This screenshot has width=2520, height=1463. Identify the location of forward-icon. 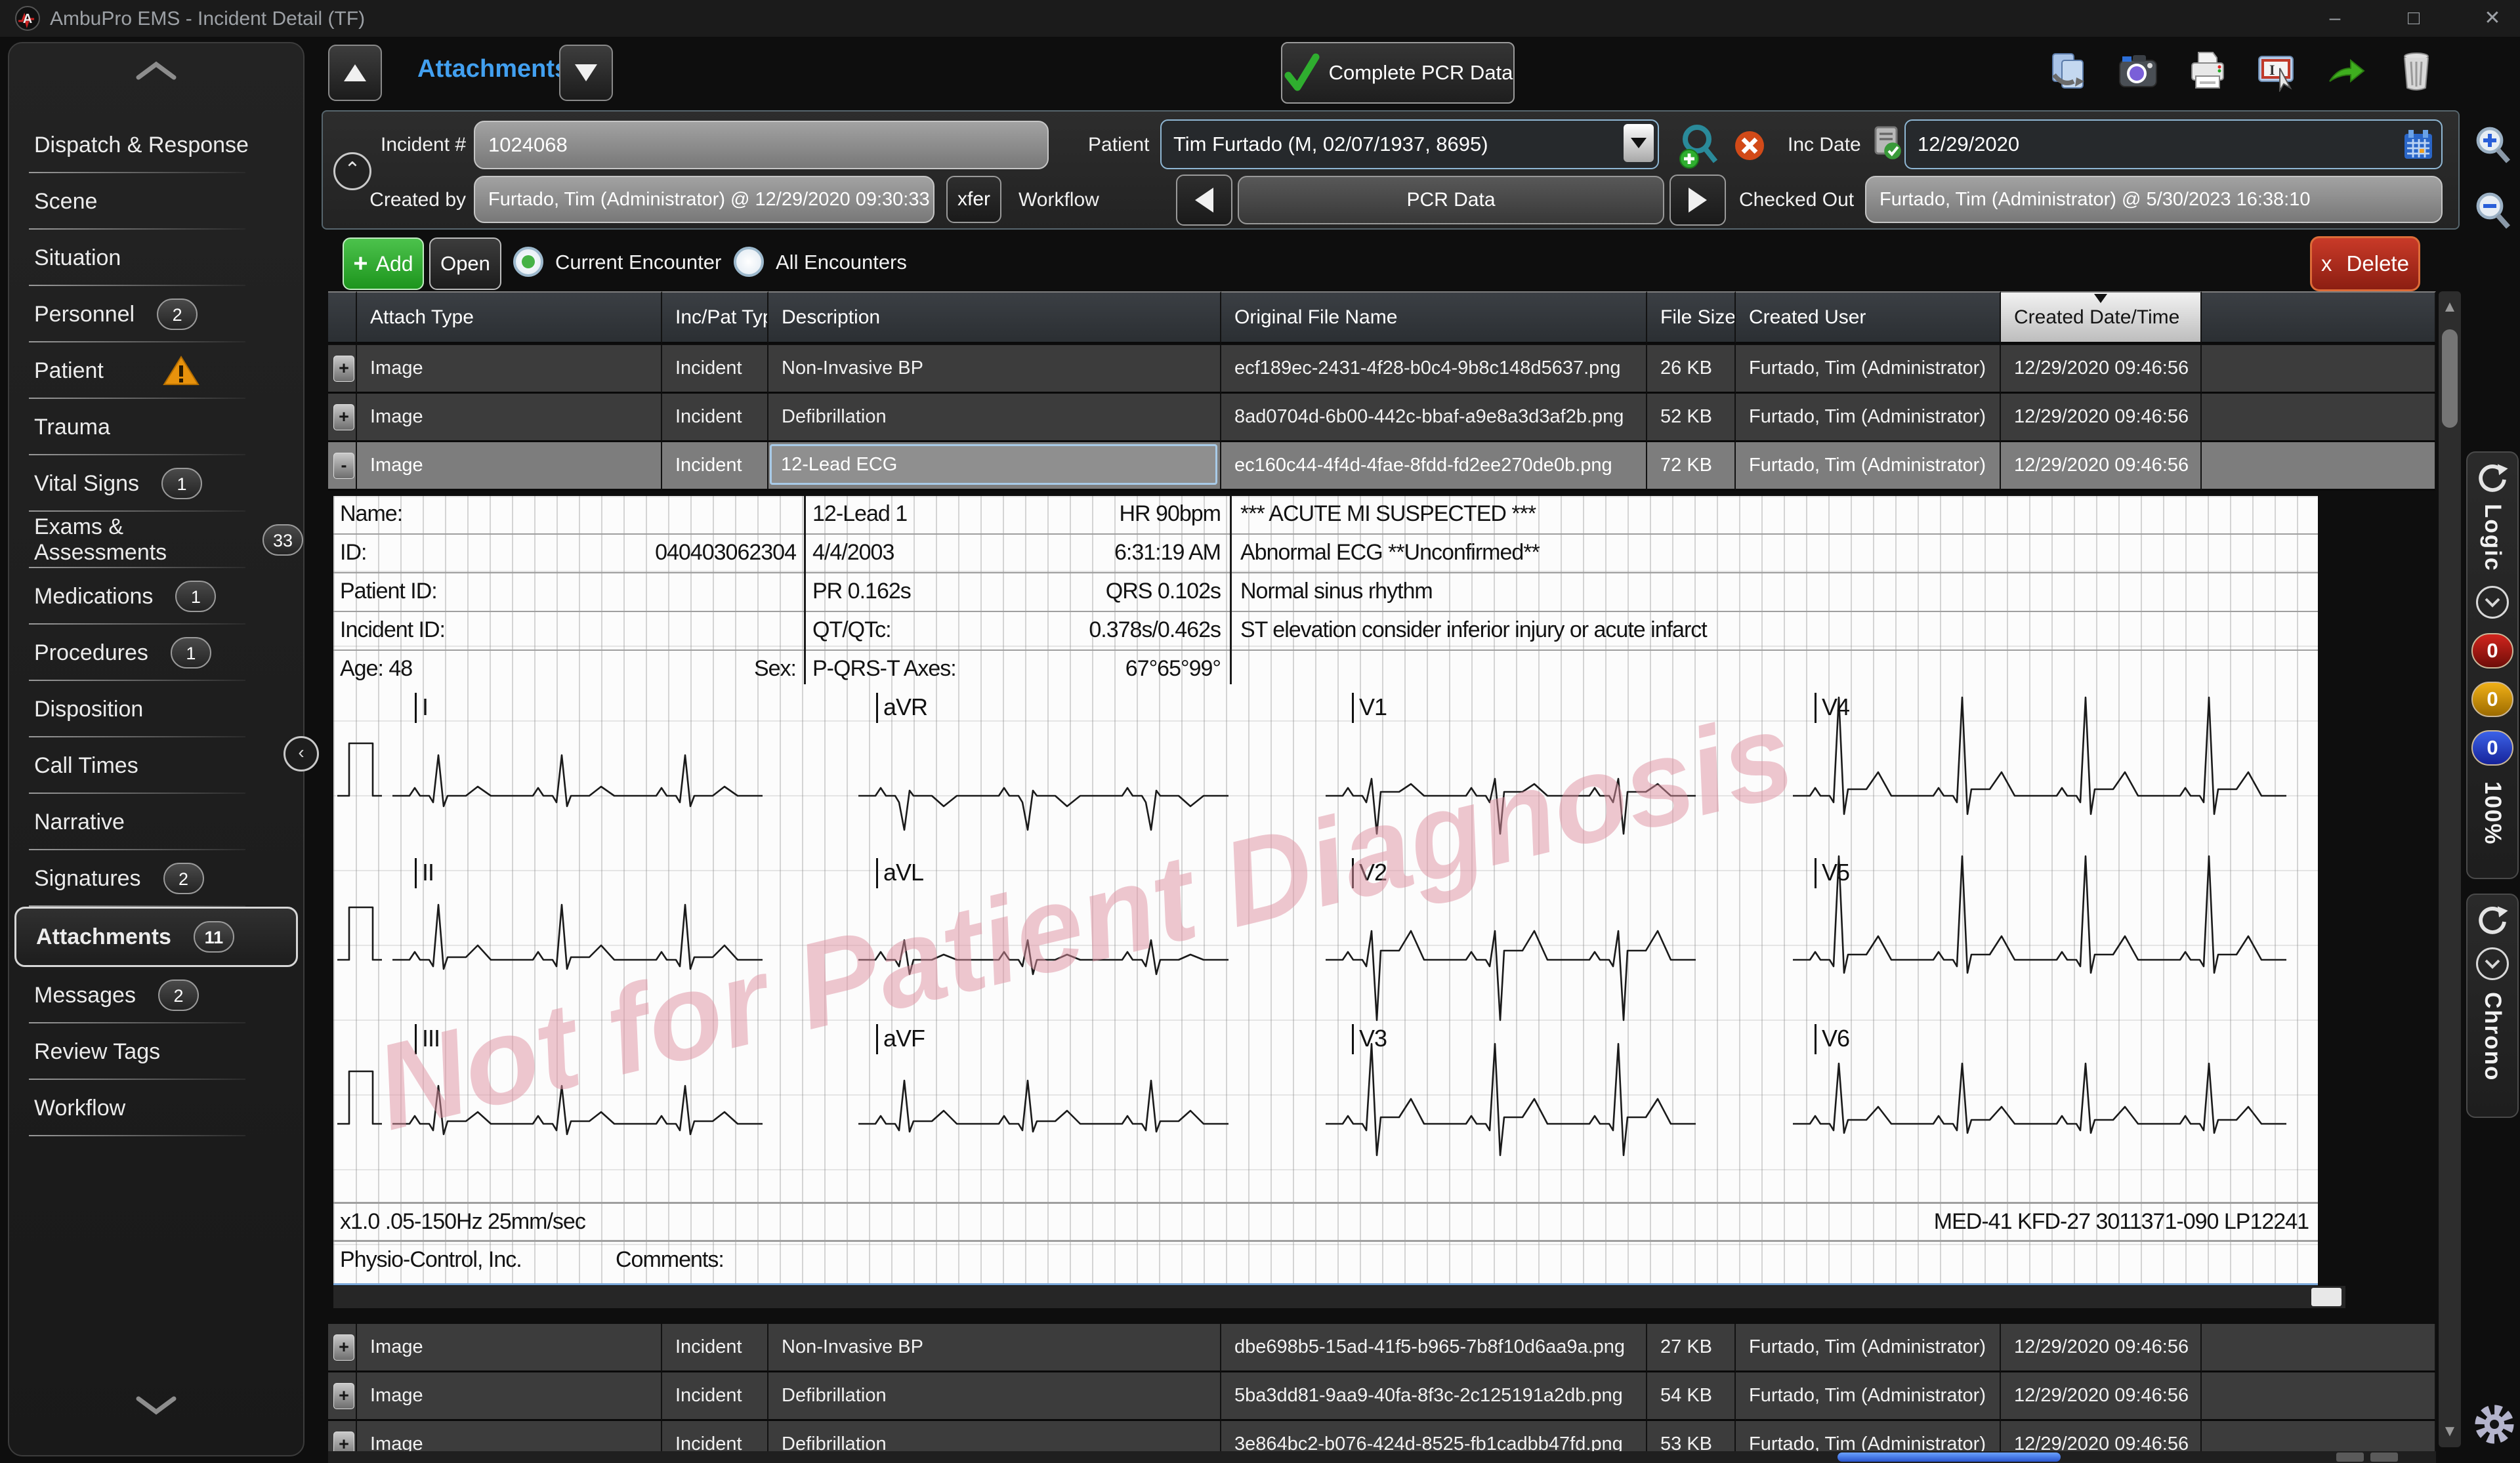
(2347, 71).